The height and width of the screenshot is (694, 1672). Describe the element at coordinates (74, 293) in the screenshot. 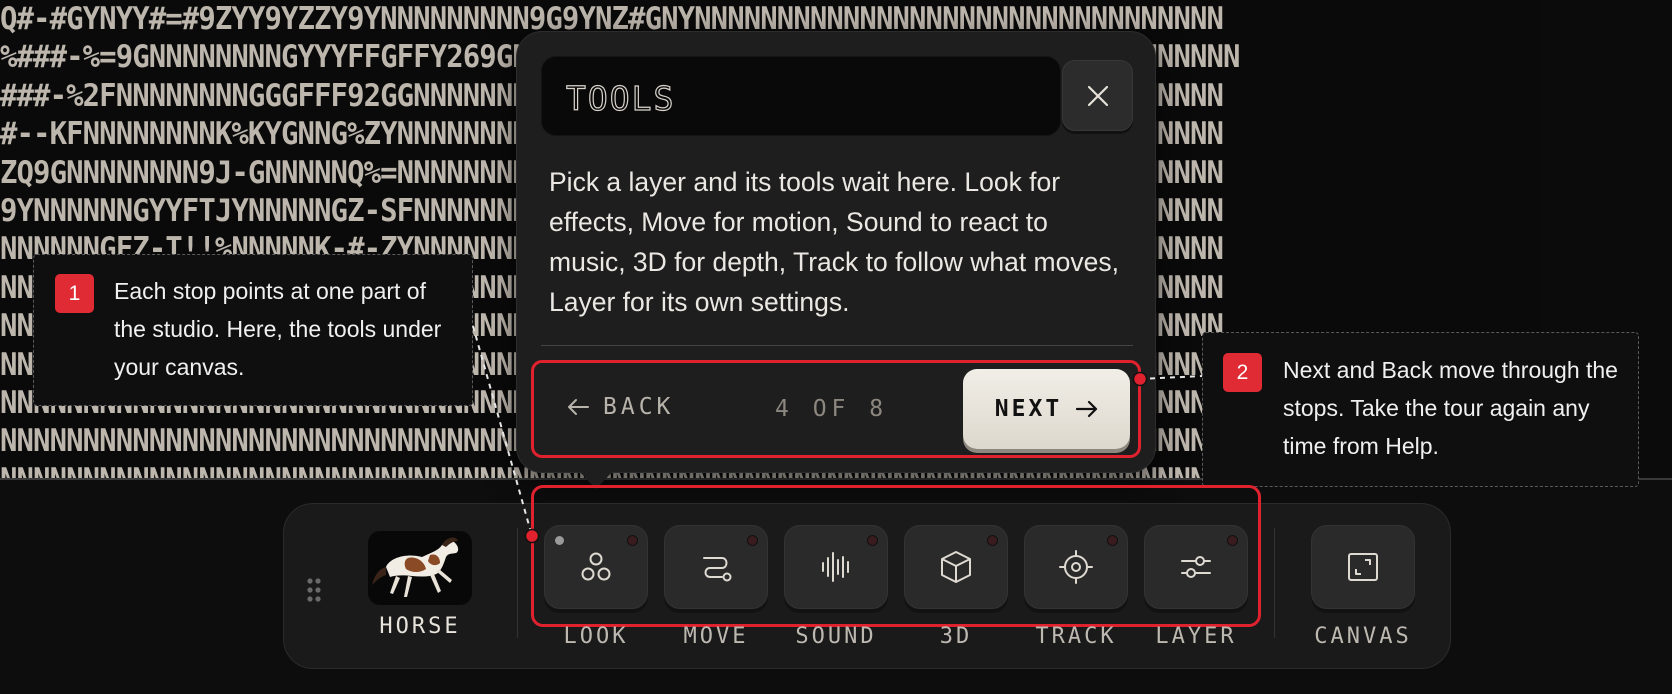

I see `callout-number: 1` at that location.